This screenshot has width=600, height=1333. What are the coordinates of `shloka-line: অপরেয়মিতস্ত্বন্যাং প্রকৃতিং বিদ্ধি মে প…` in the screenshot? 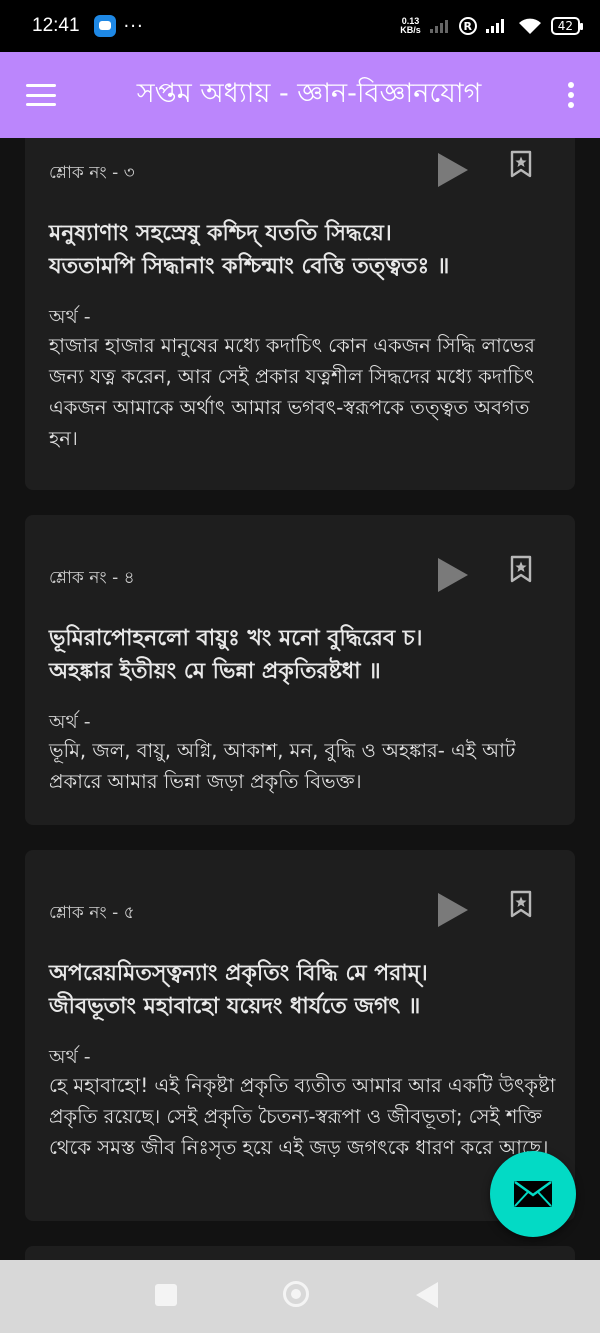 It's located at (238, 973).